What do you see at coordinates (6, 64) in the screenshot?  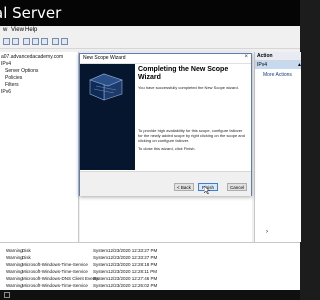 I see `tree-item-ipv4: IPv4` at bounding box center [6, 64].